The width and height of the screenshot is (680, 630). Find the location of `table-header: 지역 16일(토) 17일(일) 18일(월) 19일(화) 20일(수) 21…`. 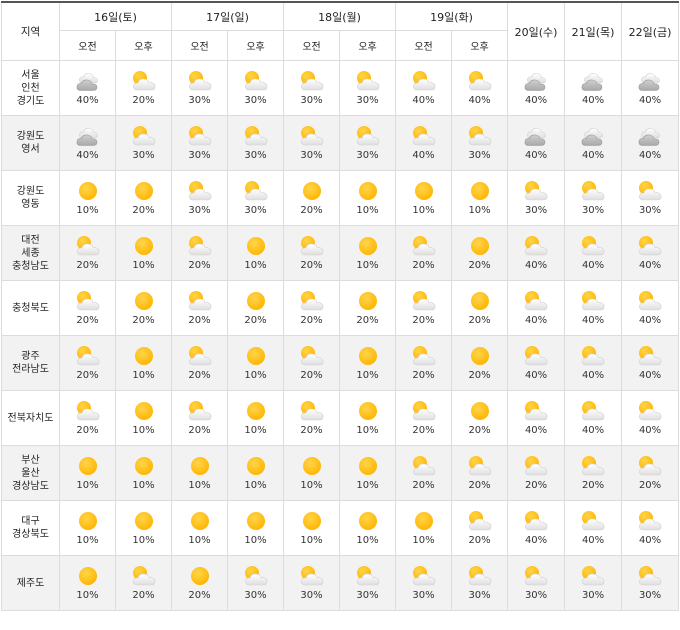

table-header: 지역 16일(토) 17일(일) 18일(월) 19일(화) 20일(수) 21… is located at coordinates (340, 31).